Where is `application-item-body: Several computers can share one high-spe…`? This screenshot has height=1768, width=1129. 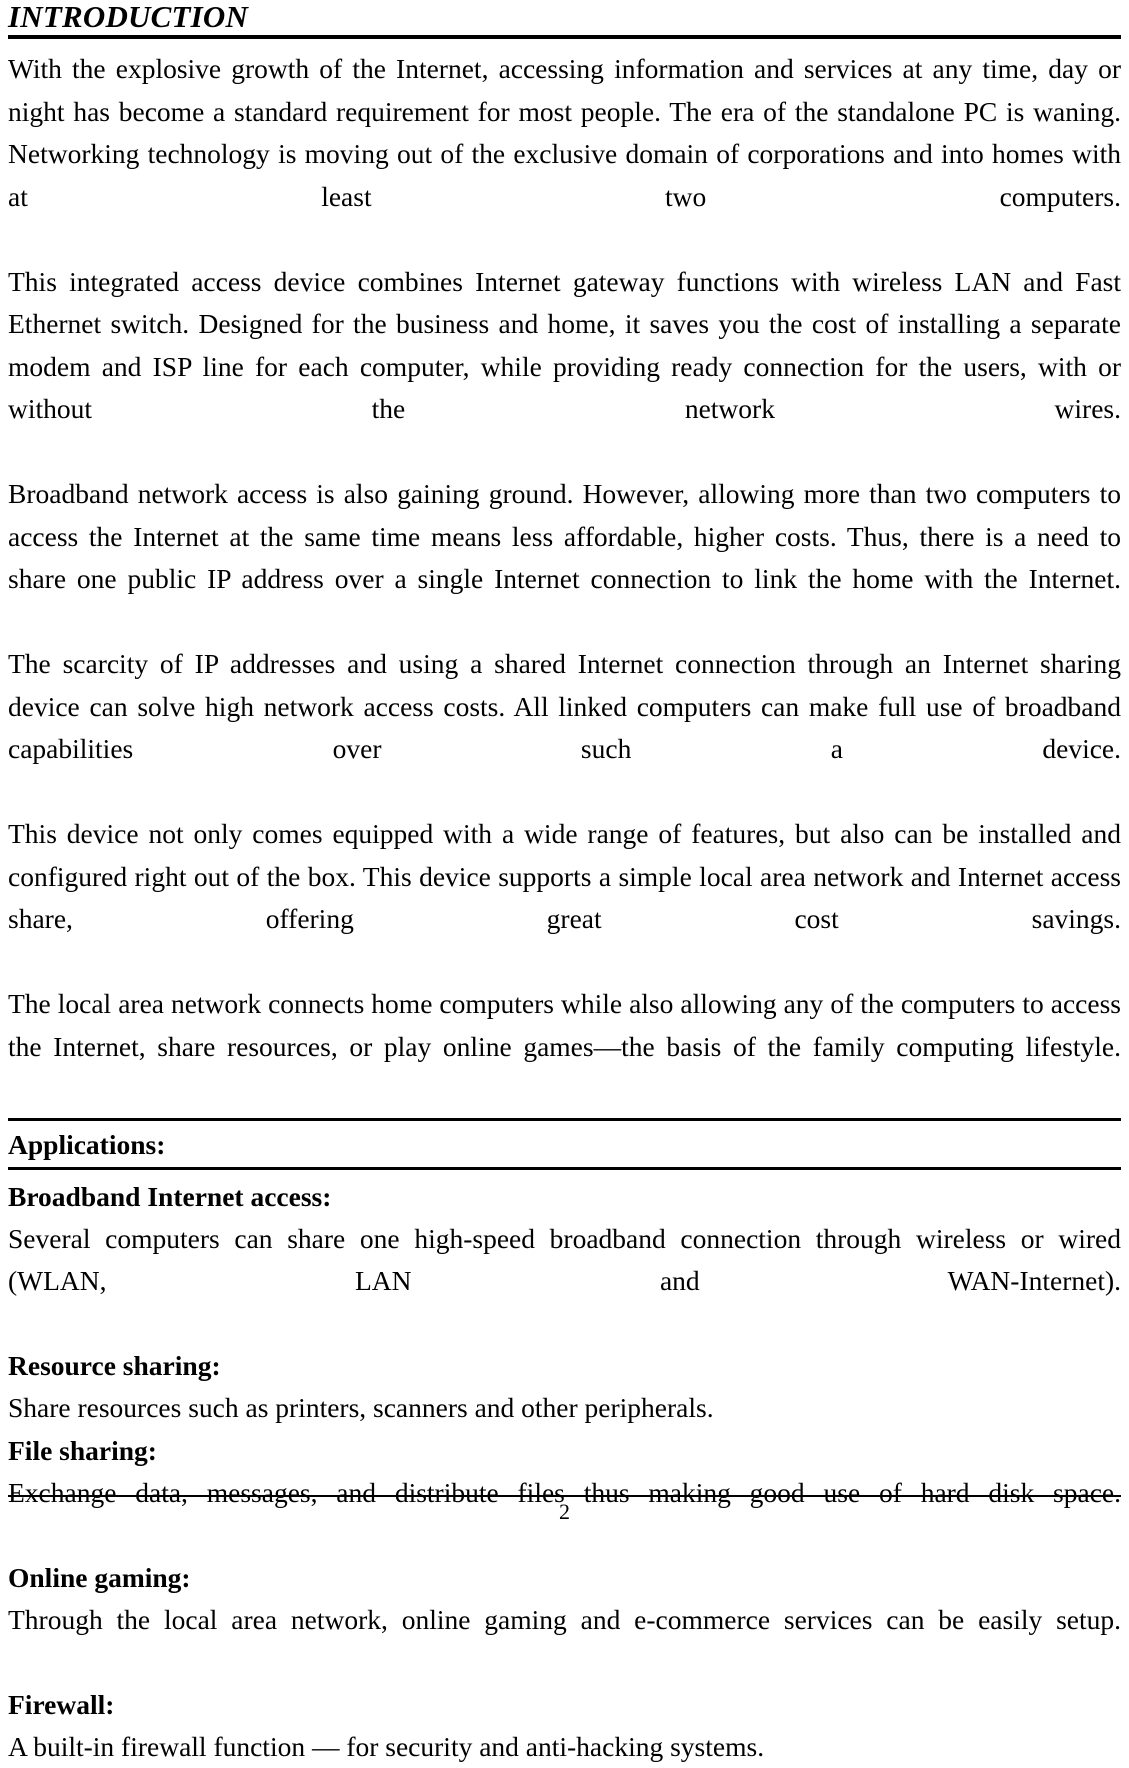 application-item-body: Several computers can share one high-spe… is located at coordinates (564, 1282).